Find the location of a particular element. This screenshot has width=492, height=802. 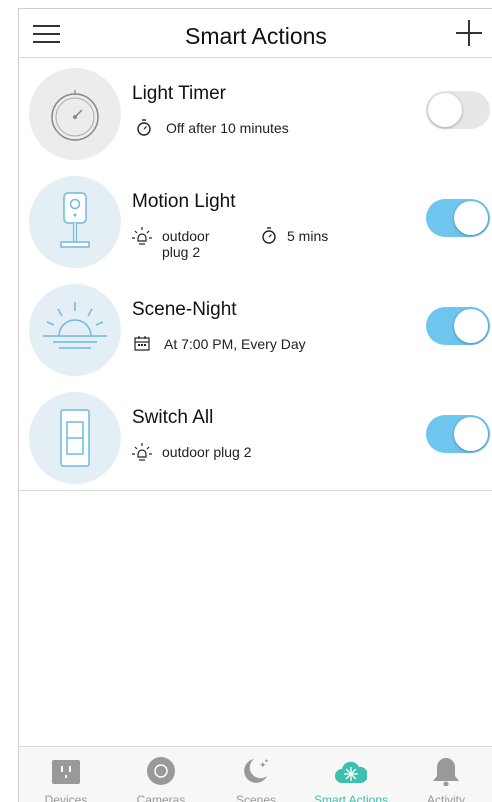

calendar-icon is located at coordinates (142, 343).